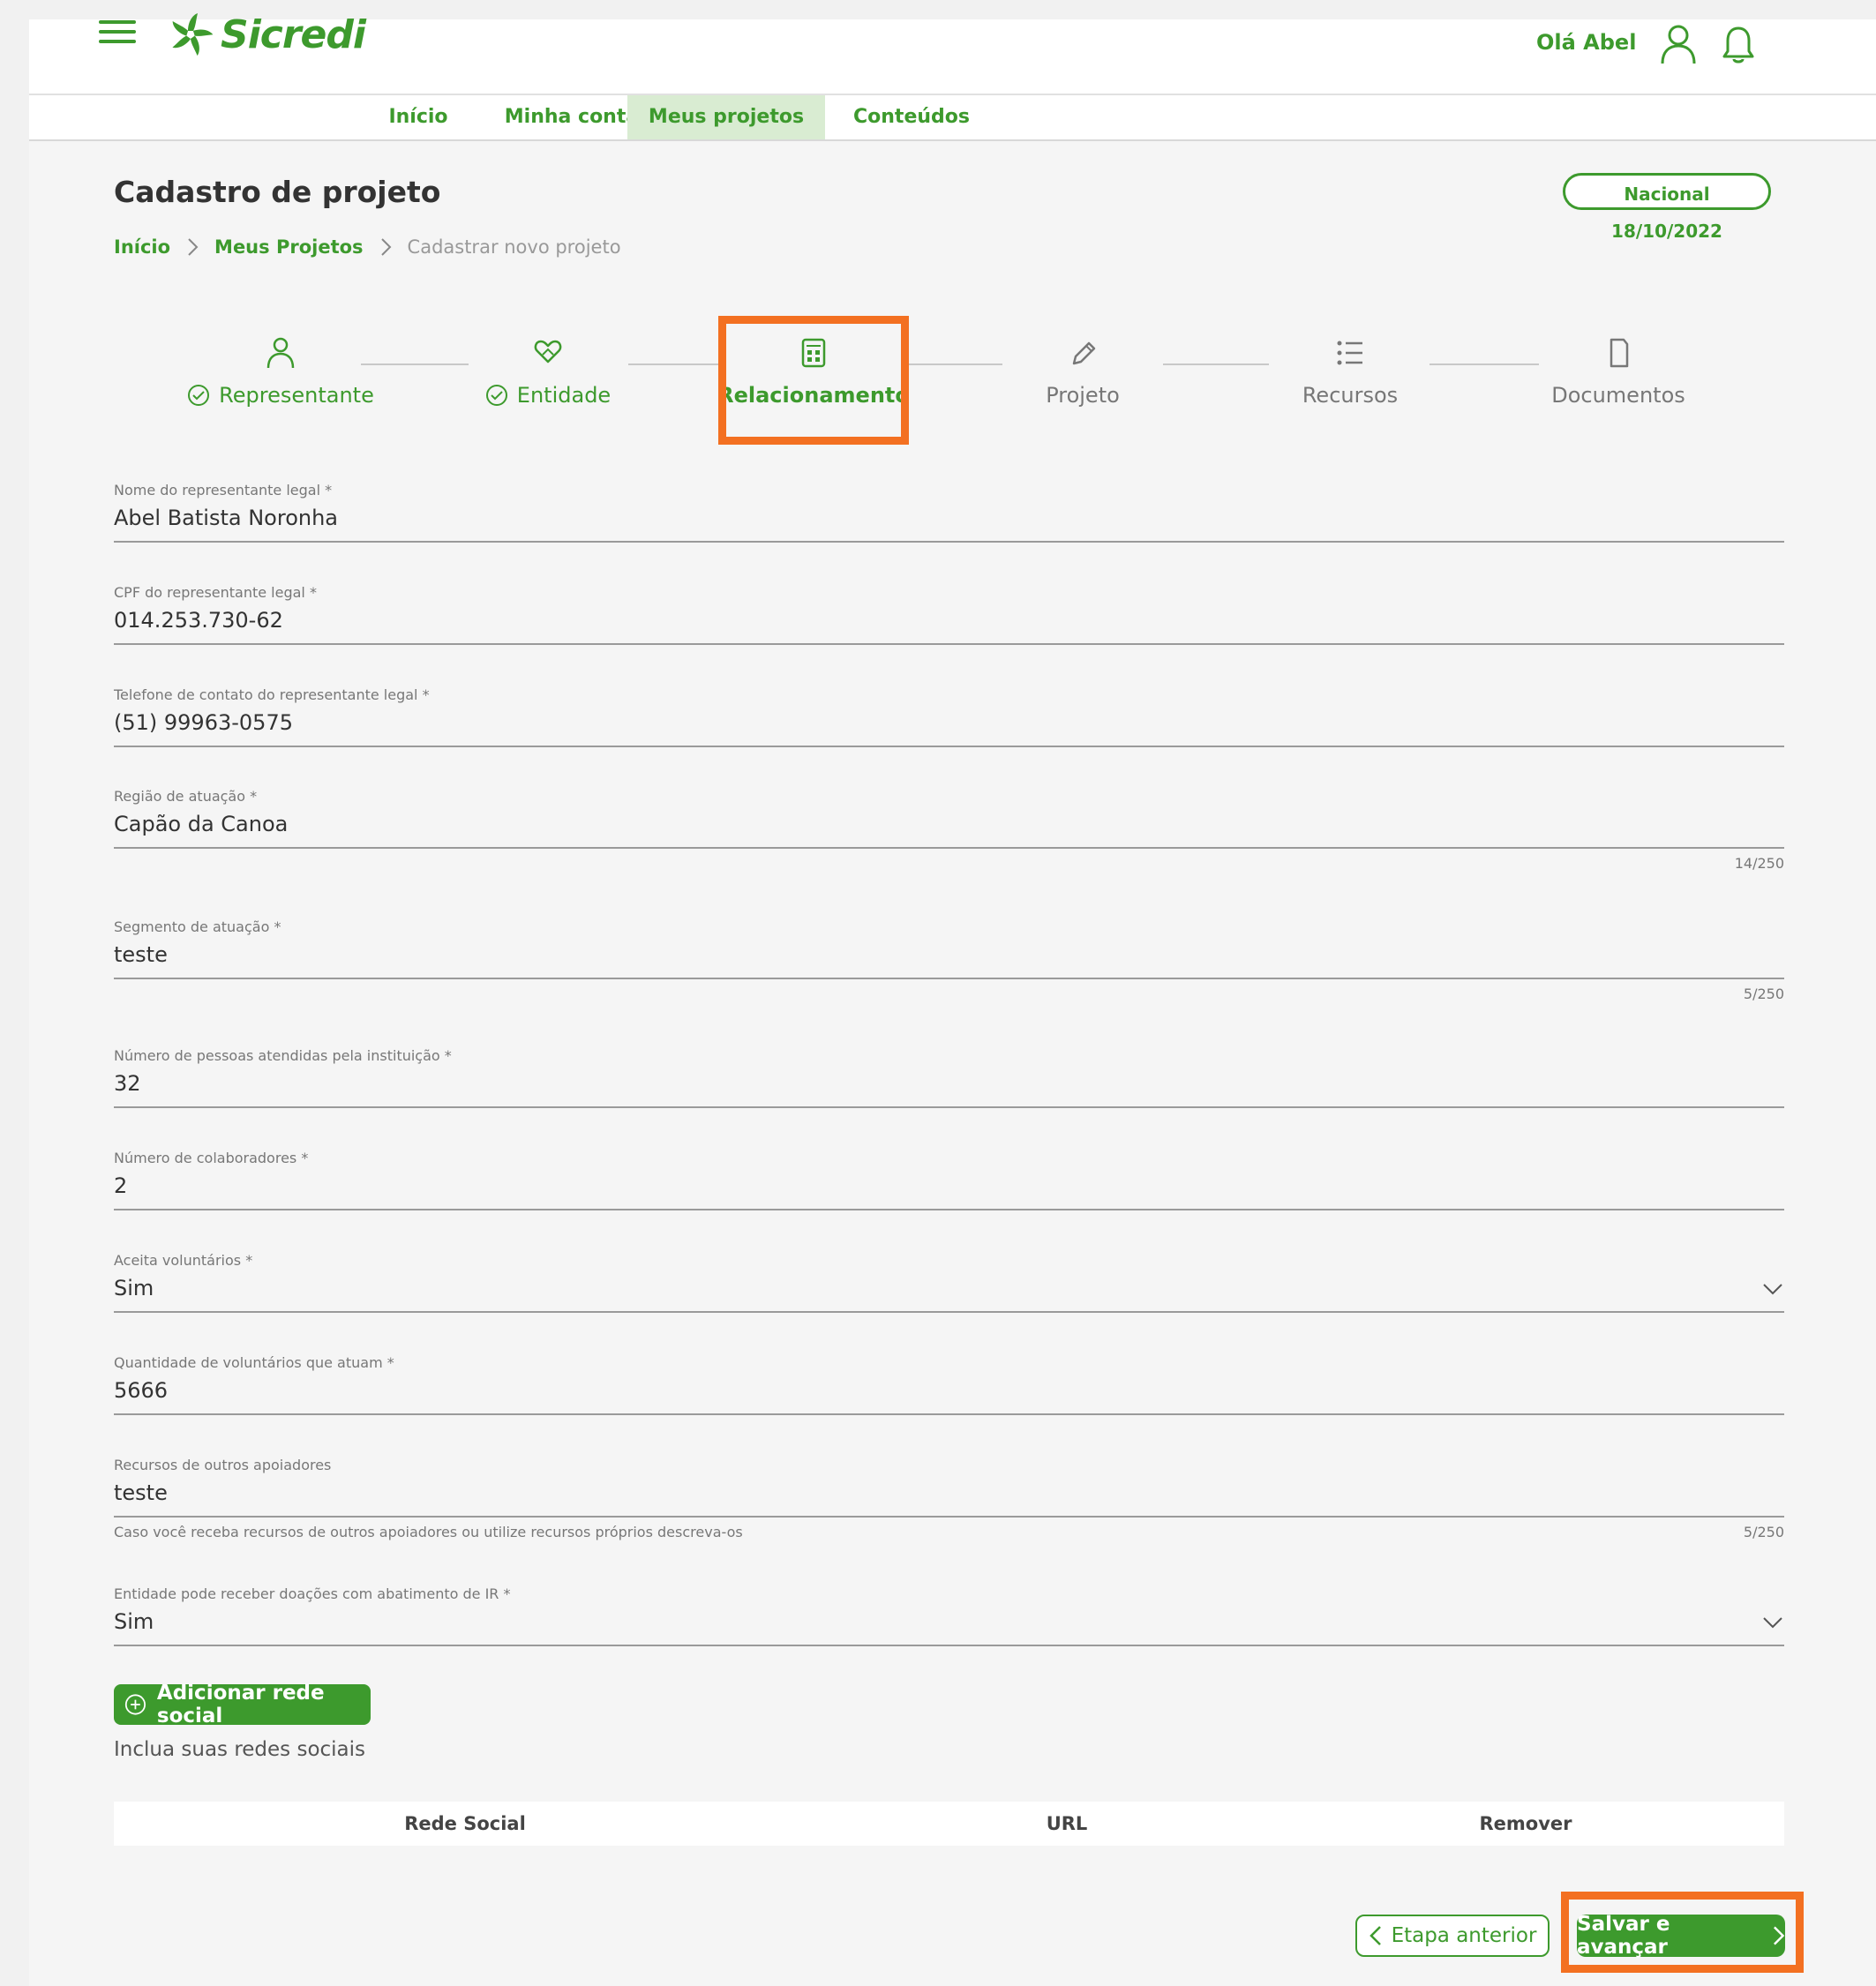 The width and height of the screenshot is (1876, 1986). I want to click on step-label-representante: Representante, so click(296, 396).